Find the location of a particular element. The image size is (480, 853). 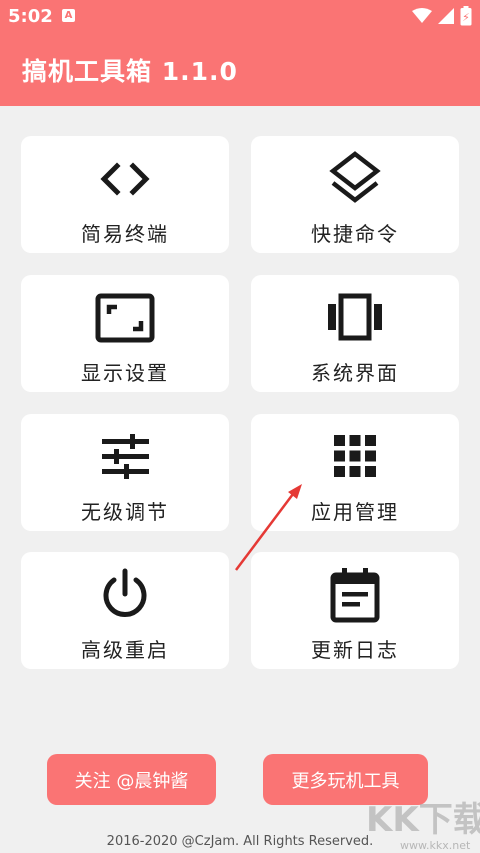

watermark-brand: KK下载 is located at coordinates (423, 820).